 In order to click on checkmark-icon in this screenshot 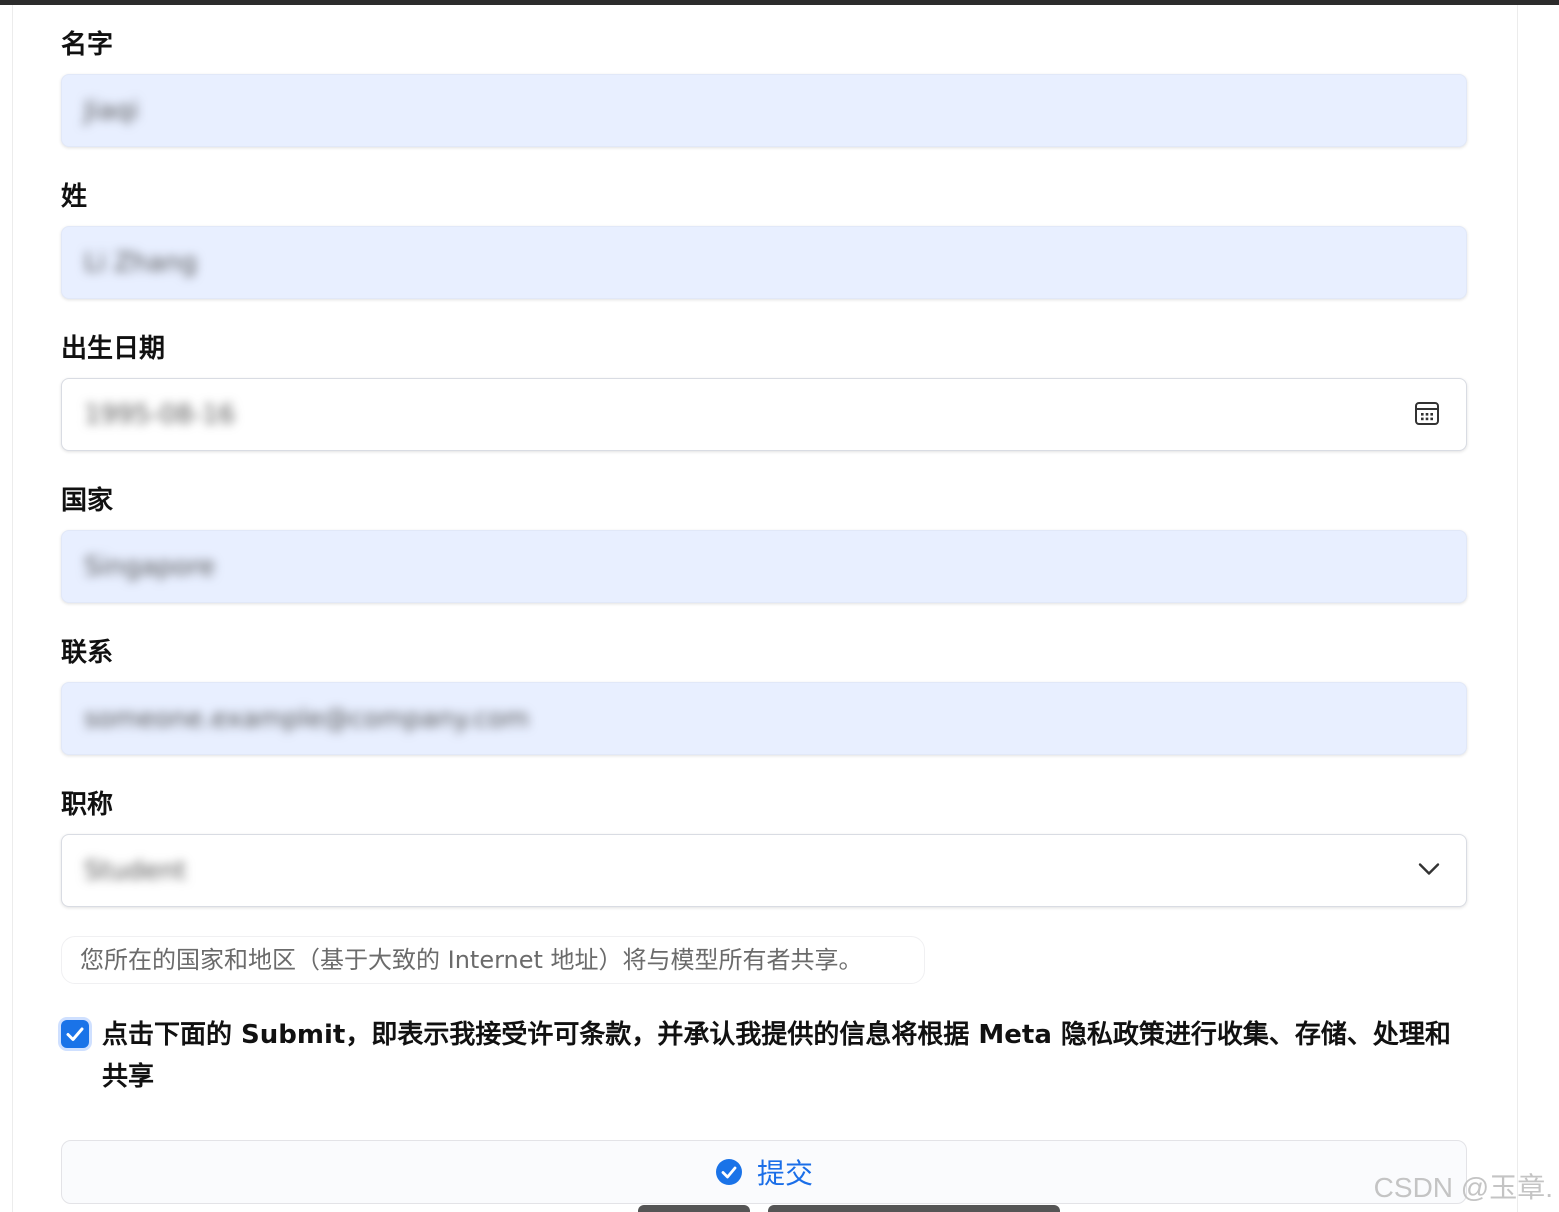, I will do `click(75, 1034)`.